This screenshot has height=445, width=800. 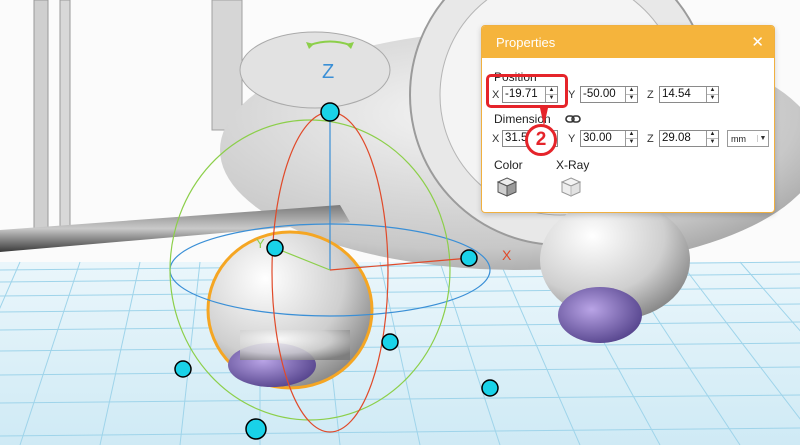 What do you see at coordinates (541, 140) in the screenshot?
I see `step-number-badge: 2` at bounding box center [541, 140].